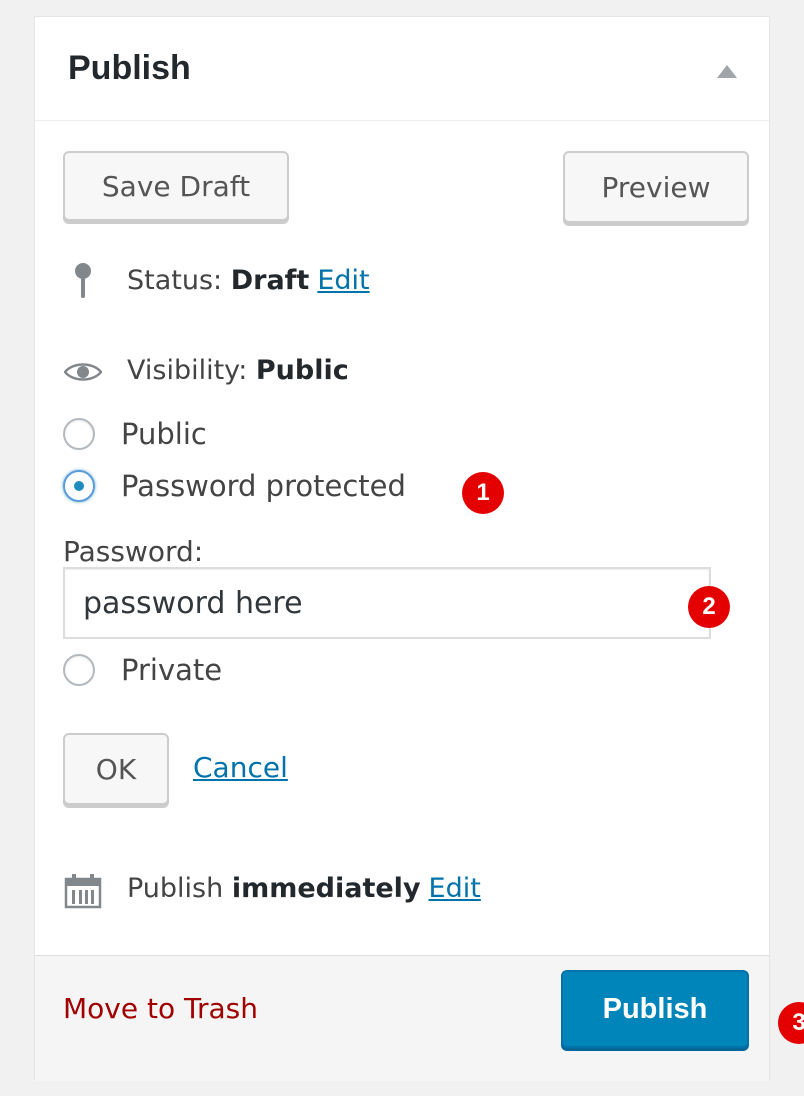 The image size is (804, 1096). Describe the element at coordinates (402, 69) in the screenshot. I see `publish-box-header: Publish` at that location.